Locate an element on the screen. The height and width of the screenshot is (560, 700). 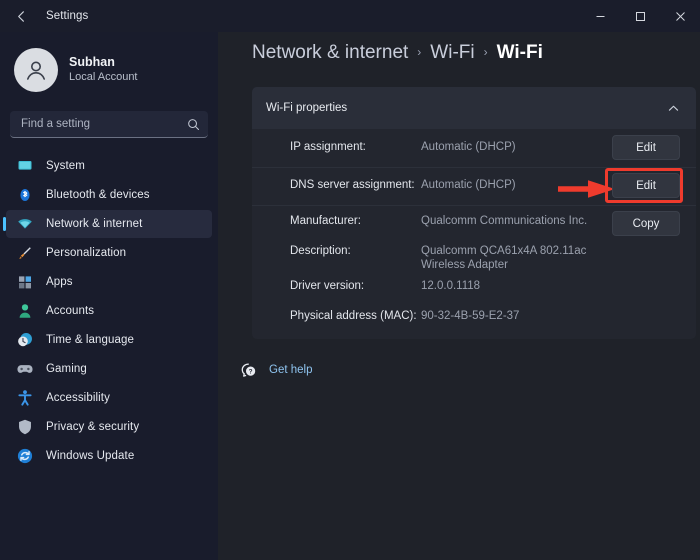
table-row: IP assignment: Automatic (DHCP) Edit is located at coordinates (474, 148).